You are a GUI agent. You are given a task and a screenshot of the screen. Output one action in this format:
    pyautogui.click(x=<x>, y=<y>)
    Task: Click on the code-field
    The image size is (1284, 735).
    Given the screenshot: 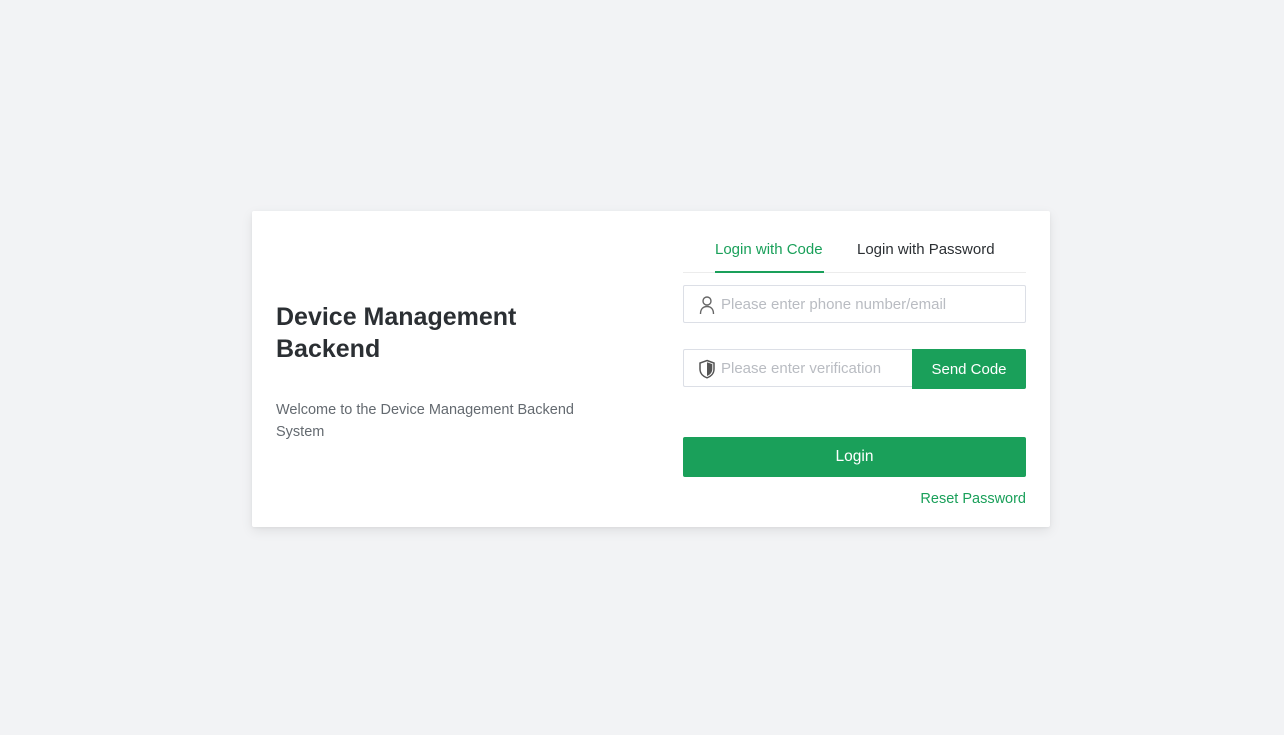 What is the action you would take?
    pyautogui.click(x=798, y=368)
    